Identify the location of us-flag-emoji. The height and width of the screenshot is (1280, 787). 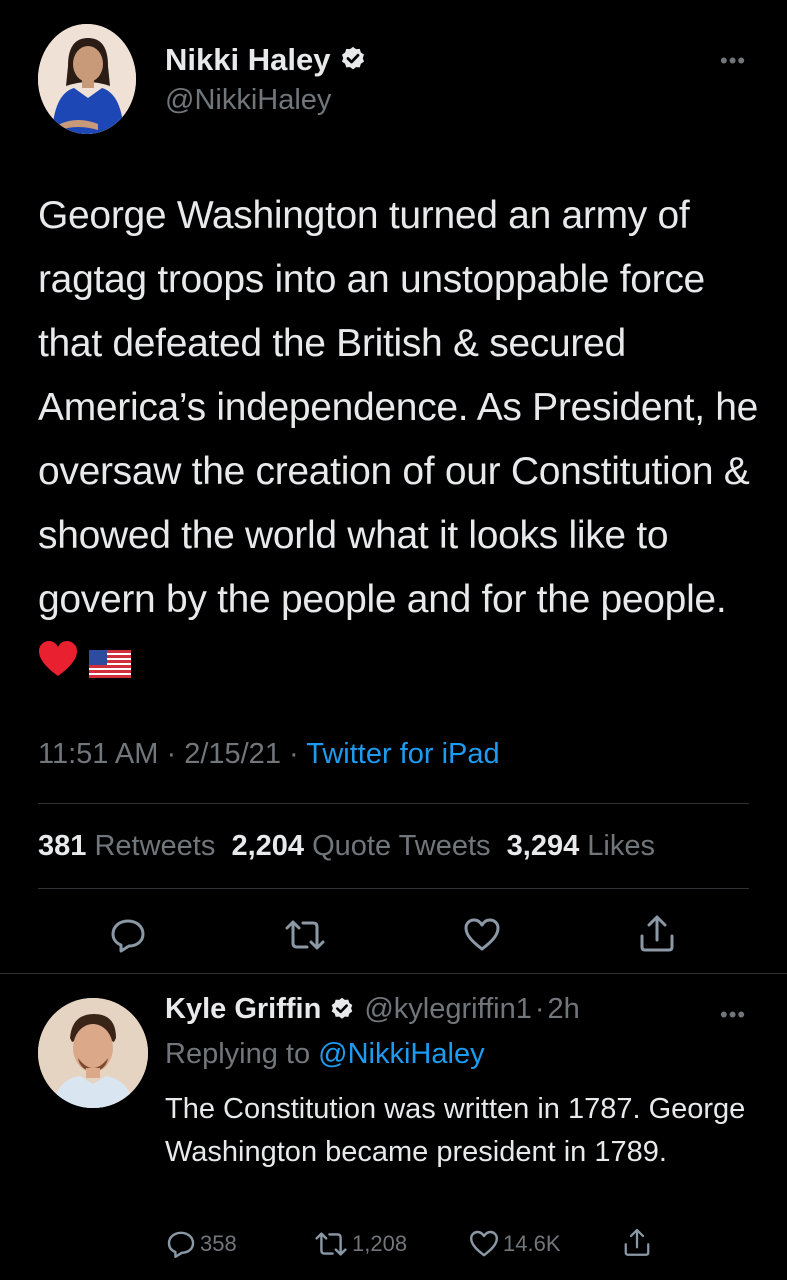
(109, 666).